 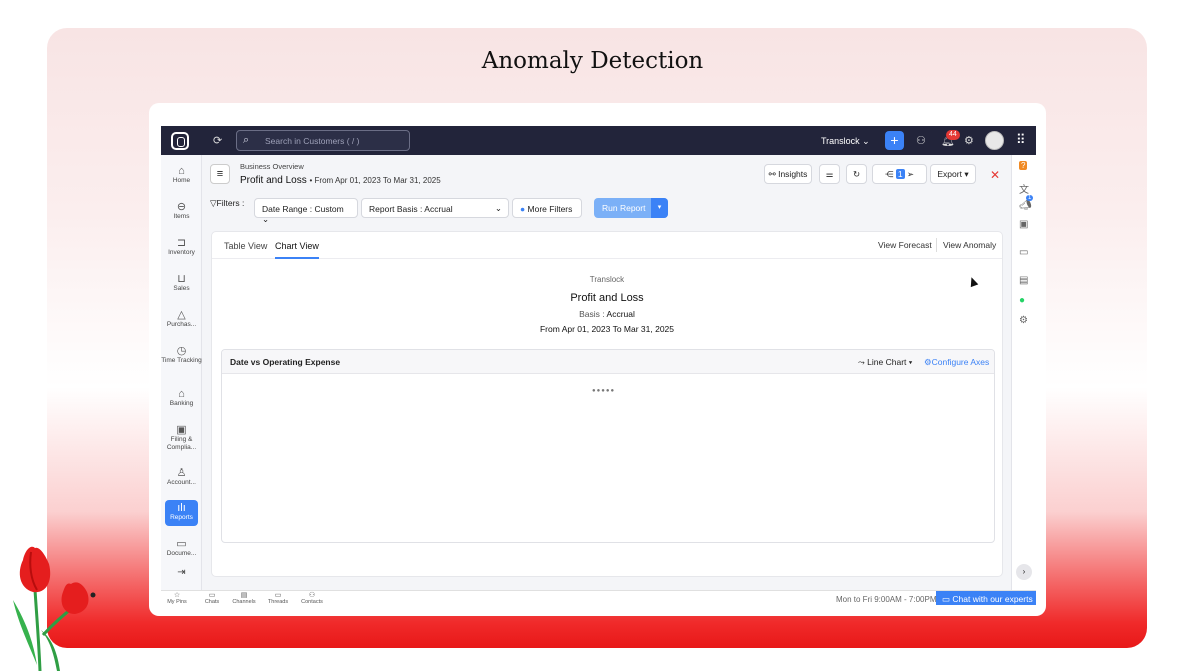 I want to click on sliders-icon: ⚌, so click(x=829, y=174).